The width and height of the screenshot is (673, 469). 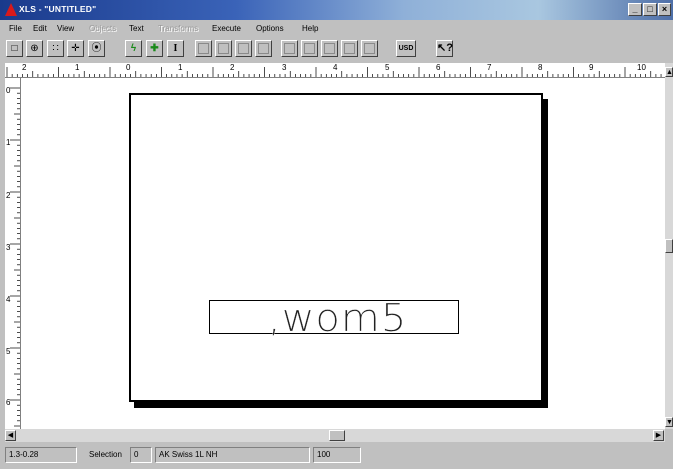 I want to click on horizontal-scrollbar: ◀ ▶, so click(x=335, y=435).